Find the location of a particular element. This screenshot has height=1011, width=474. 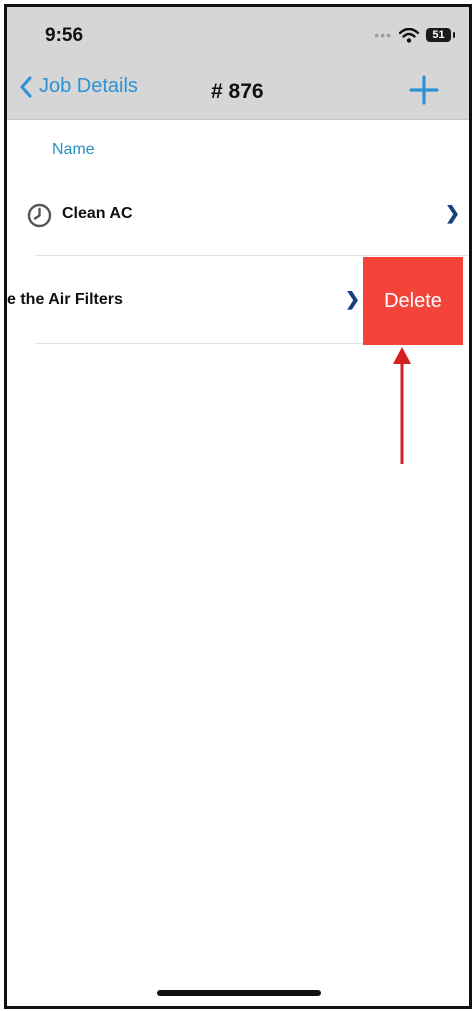

column-header-name: Name is located at coordinates (73, 149).